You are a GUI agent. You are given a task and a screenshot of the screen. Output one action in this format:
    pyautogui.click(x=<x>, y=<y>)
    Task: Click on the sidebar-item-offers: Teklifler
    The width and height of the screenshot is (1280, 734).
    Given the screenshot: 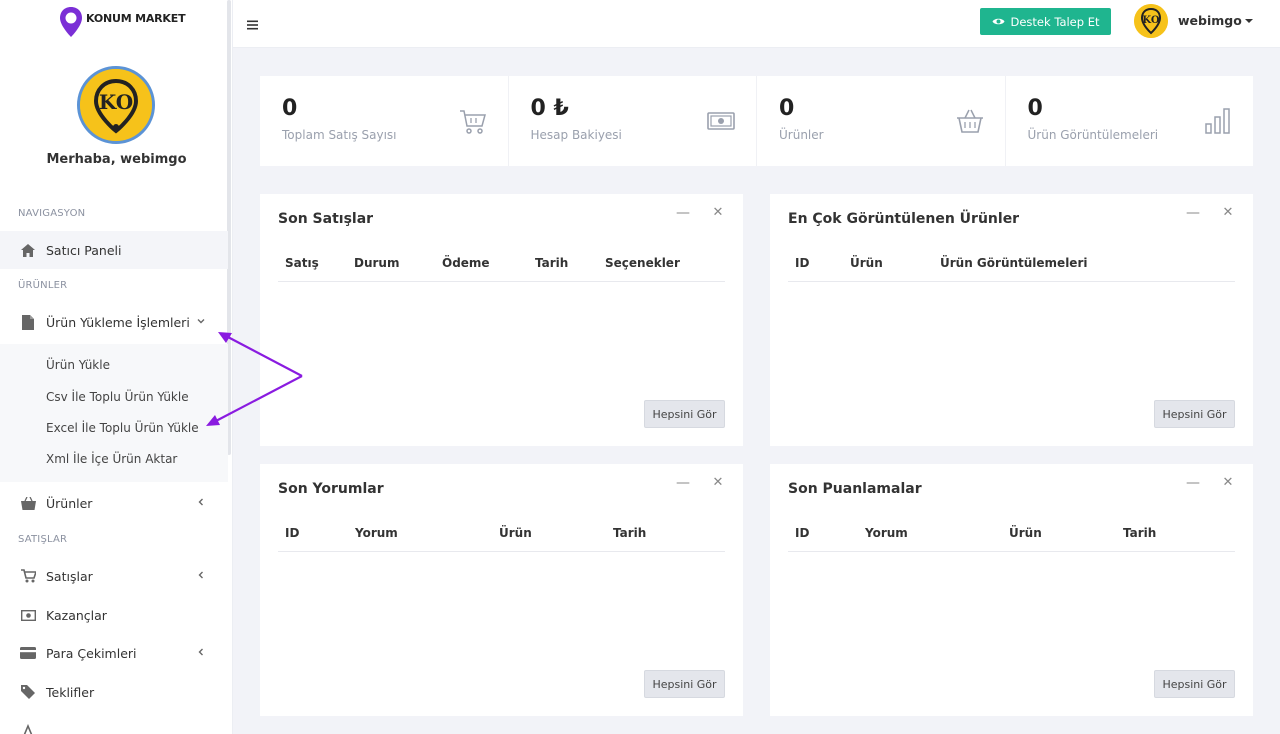 What is the action you would take?
    pyautogui.click(x=114, y=692)
    